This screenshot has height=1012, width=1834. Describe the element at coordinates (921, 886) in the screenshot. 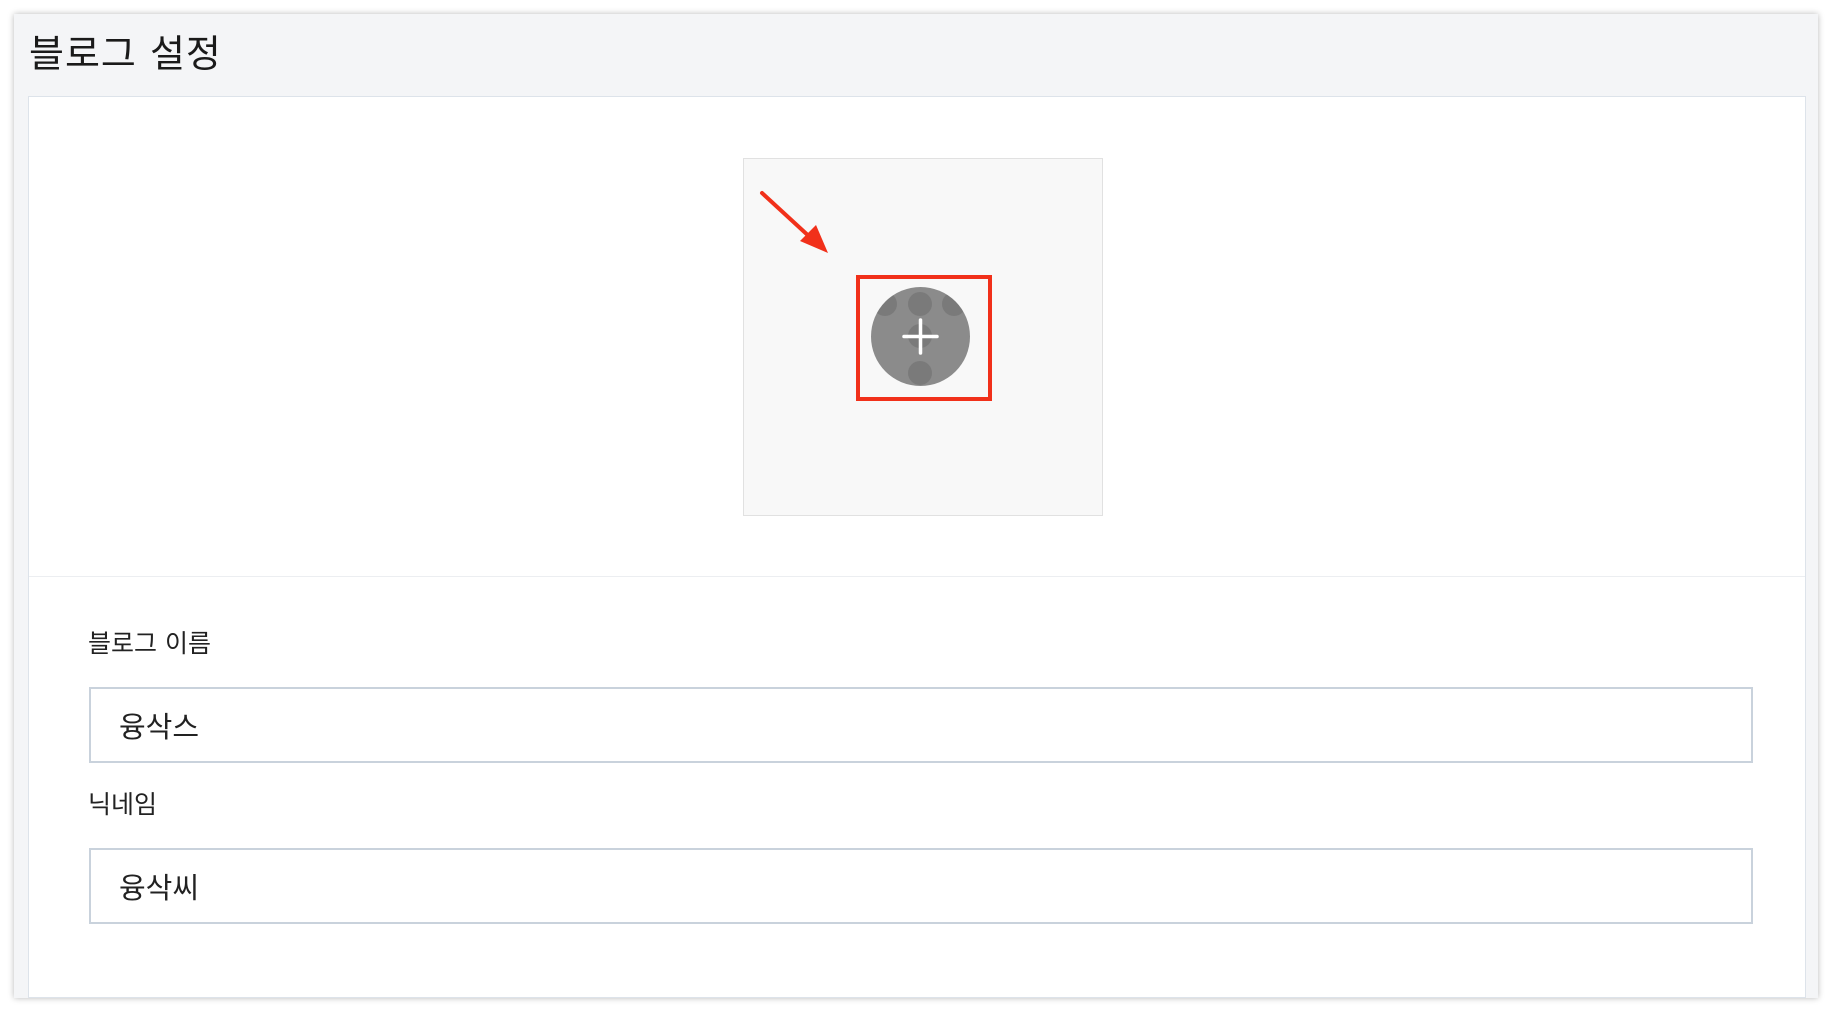

I see `nickname-input` at that location.